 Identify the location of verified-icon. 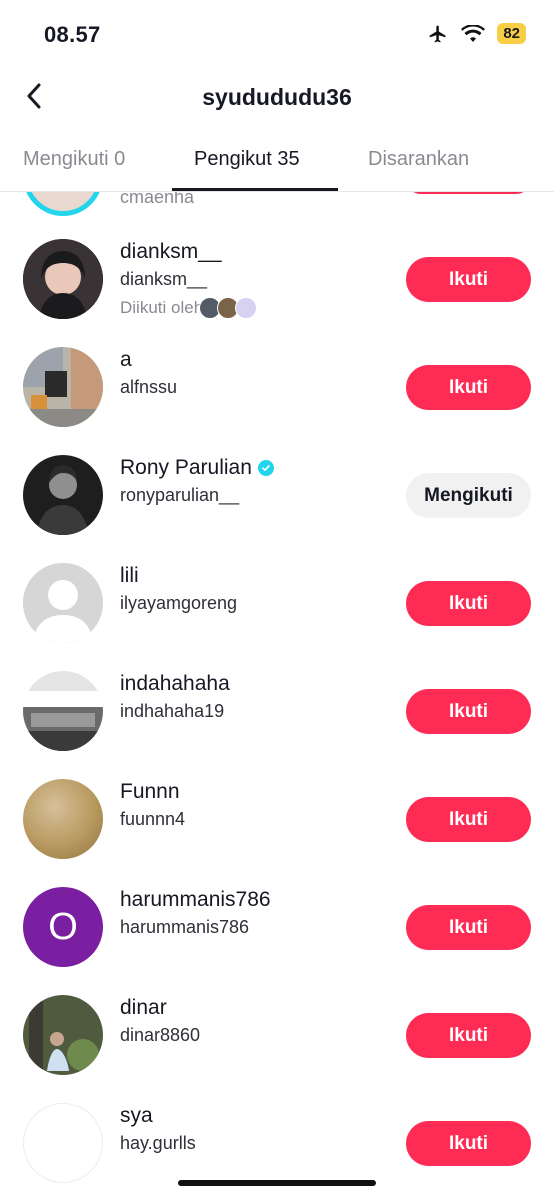
(265, 468).